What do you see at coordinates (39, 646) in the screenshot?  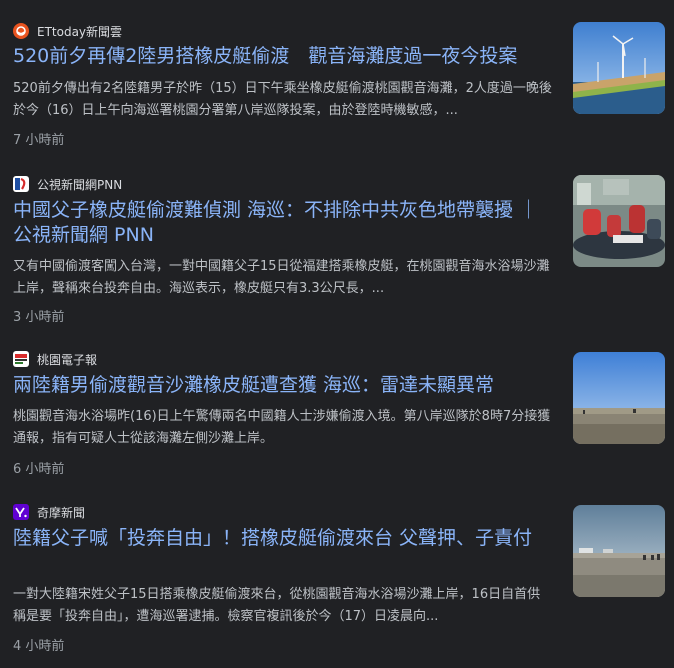 I see `article-time: 4 小時前` at bounding box center [39, 646].